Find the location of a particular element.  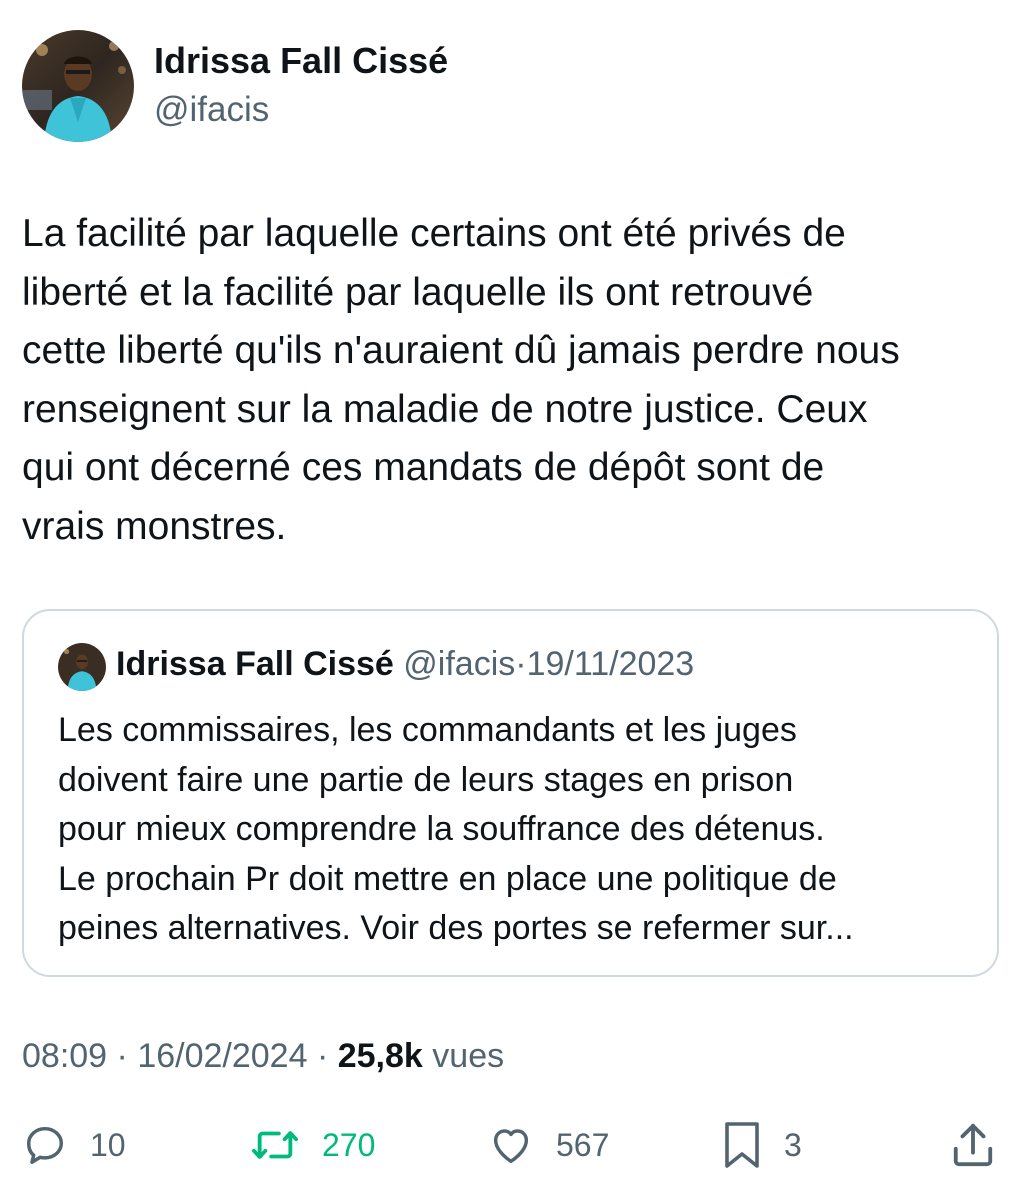

action-bar: 10 270 567 3 is located at coordinates (511, 1145).